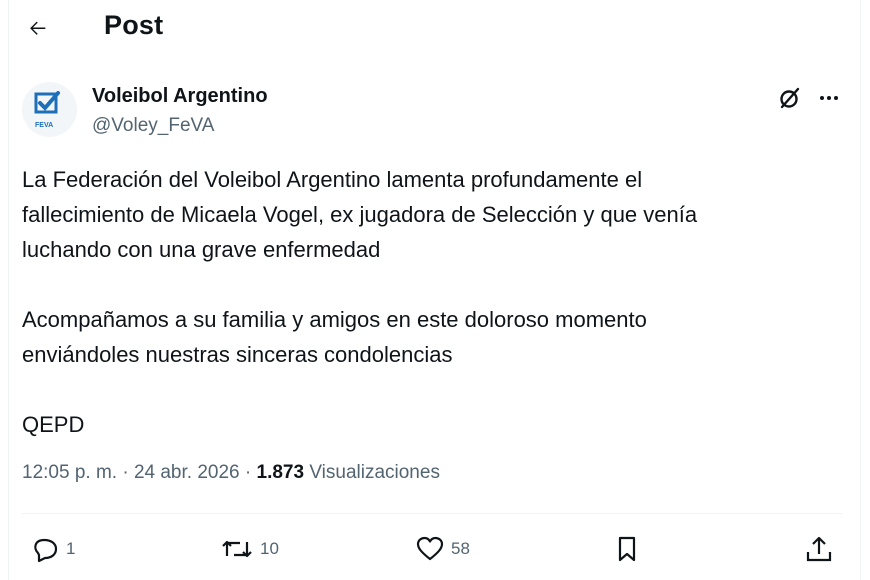  What do you see at coordinates (237, 549) in the screenshot?
I see `repost-icon` at bounding box center [237, 549].